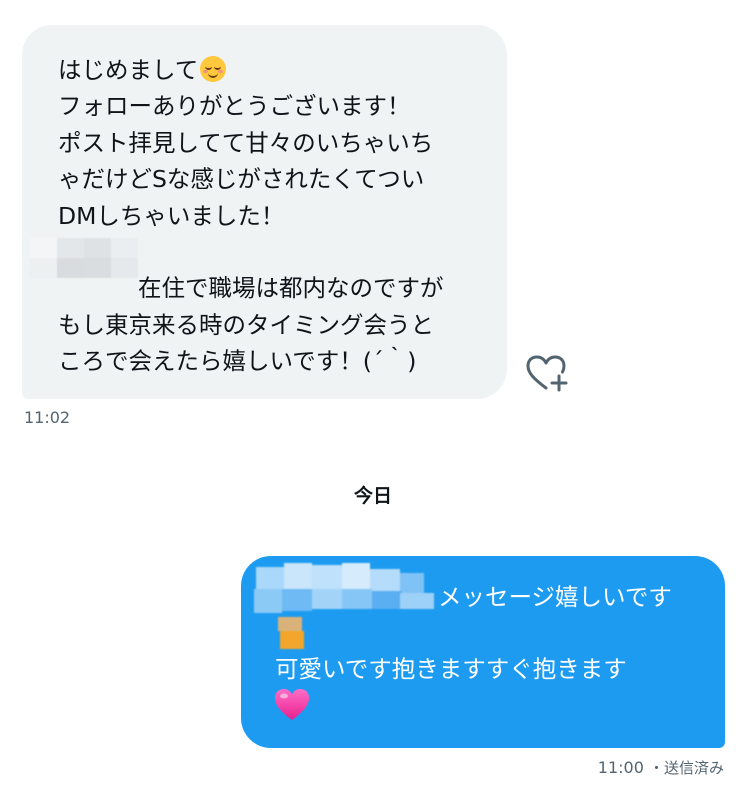 The image size is (746, 802). What do you see at coordinates (237, 361) in the screenshot?
I see `incoming-line-9: ころで会えたら嬉しいです！(´｀)` at bounding box center [237, 361].